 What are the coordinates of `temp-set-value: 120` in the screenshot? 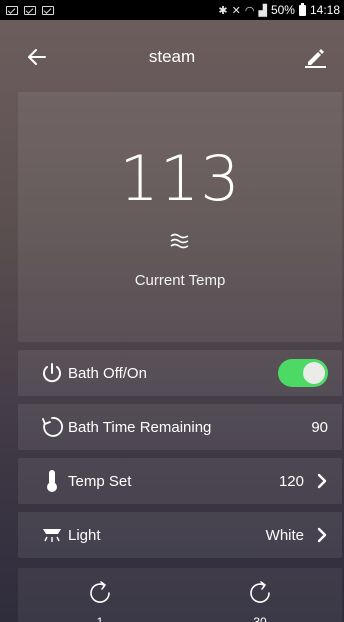 It's located at (291, 481).